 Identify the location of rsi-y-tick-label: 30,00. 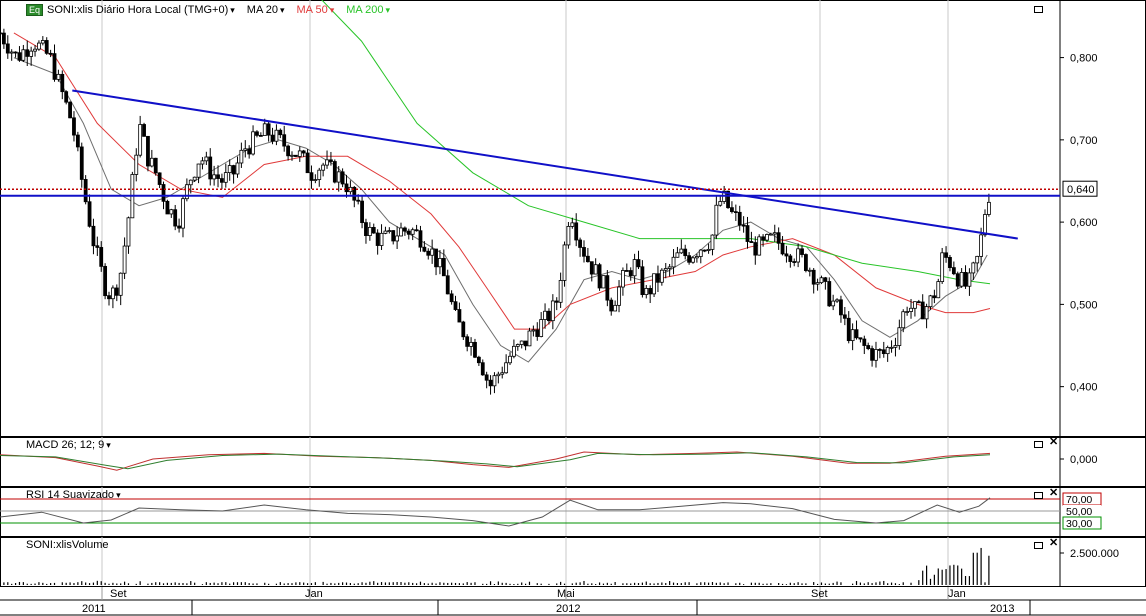
(1079, 524).